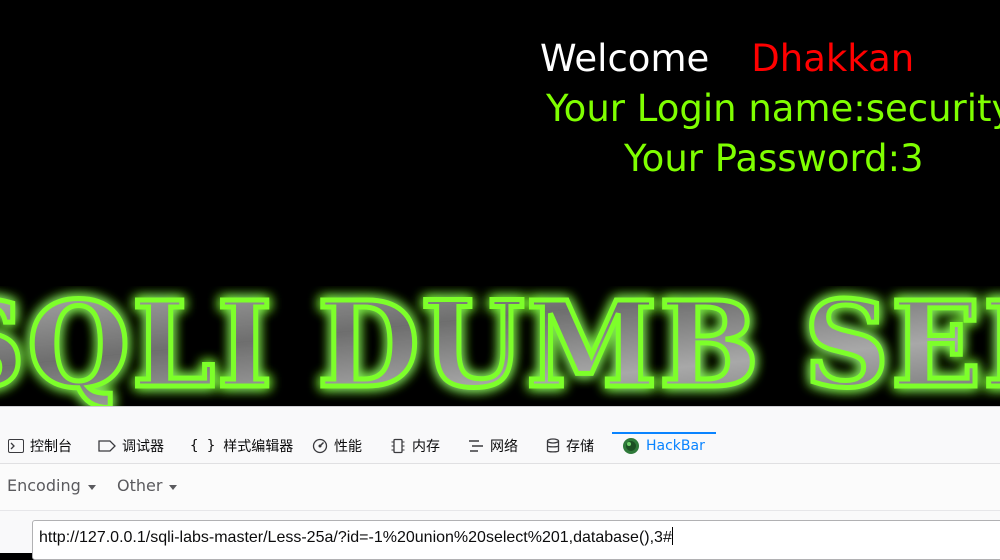 Image resolution: width=1000 pixels, height=560 pixels. I want to click on login-name-line: Your Login name:security, so click(773, 108).